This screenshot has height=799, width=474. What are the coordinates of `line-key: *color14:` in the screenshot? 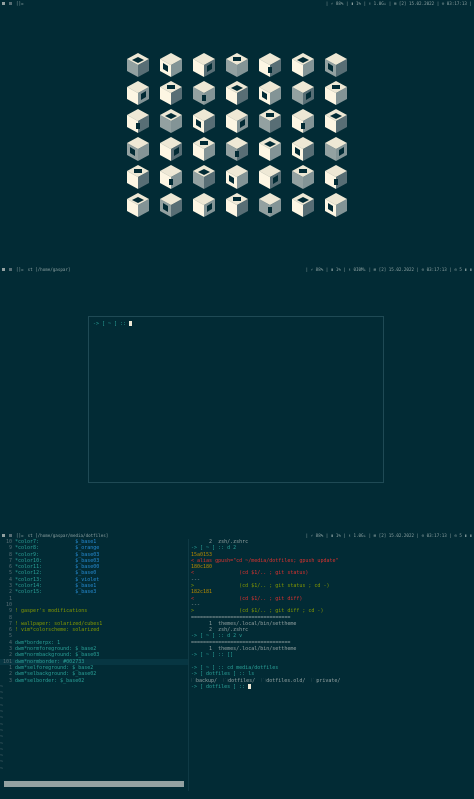 It's located at (29, 586).